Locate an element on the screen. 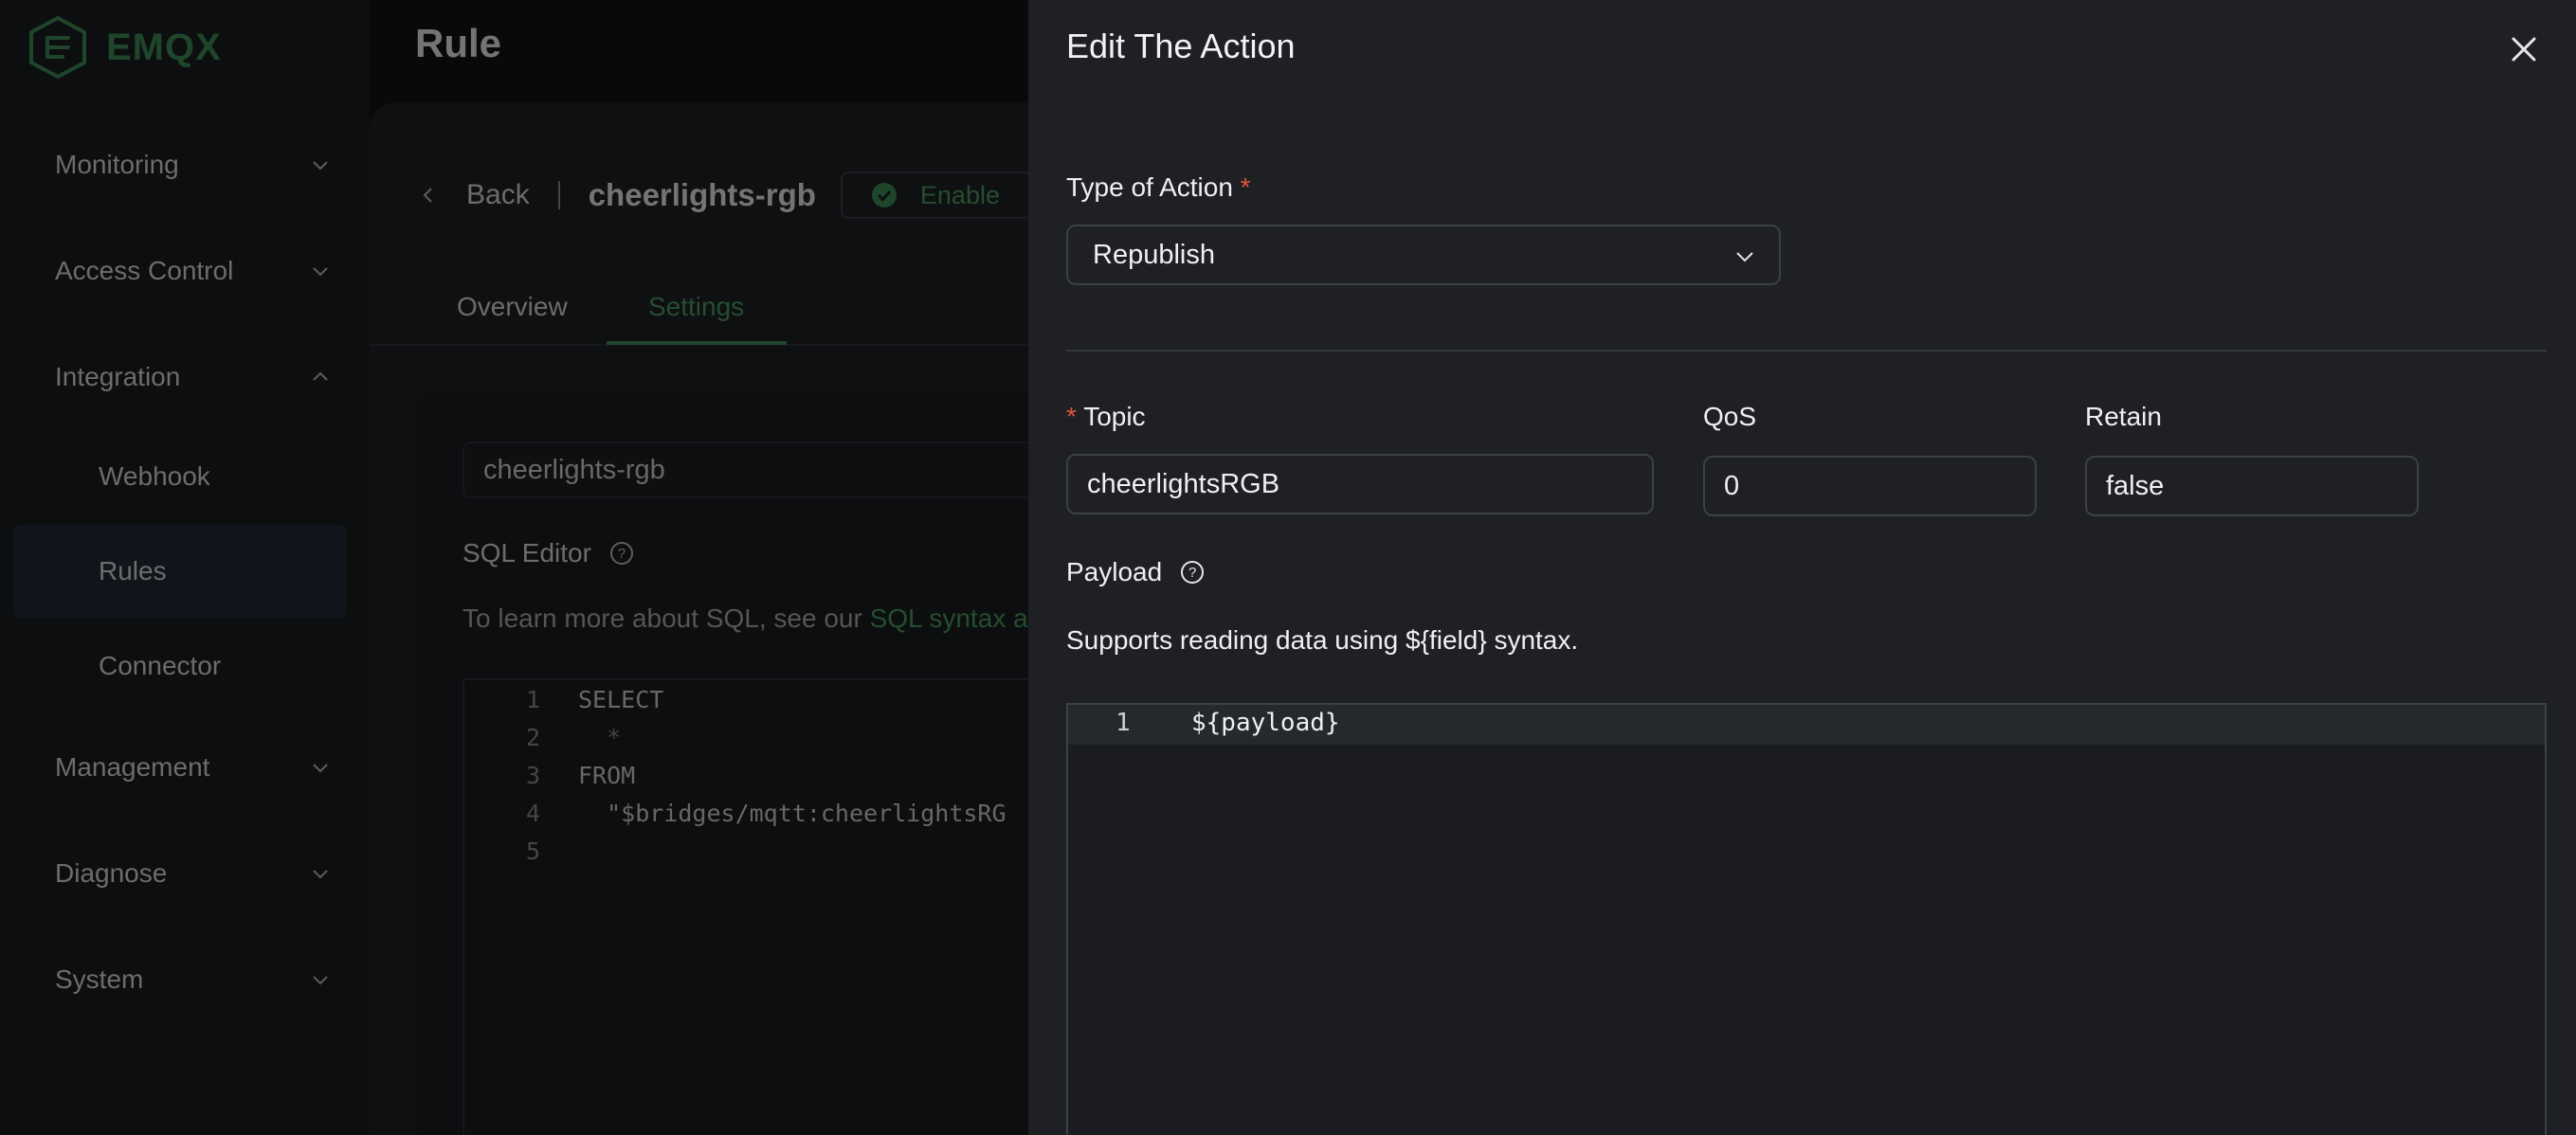  type-of-action-value: Republish is located at coordinates (1154, 254).